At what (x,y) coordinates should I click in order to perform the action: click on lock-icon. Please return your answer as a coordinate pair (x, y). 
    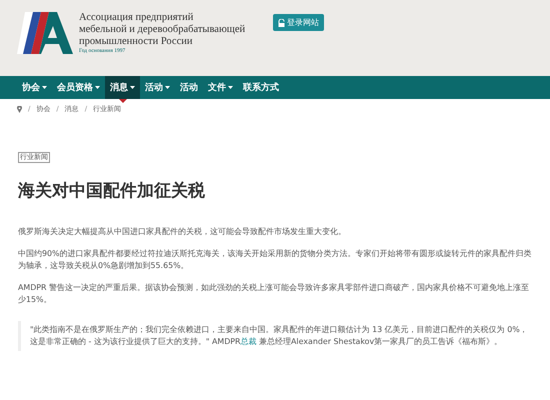
    Looking at the image, I should click on (282, 22).